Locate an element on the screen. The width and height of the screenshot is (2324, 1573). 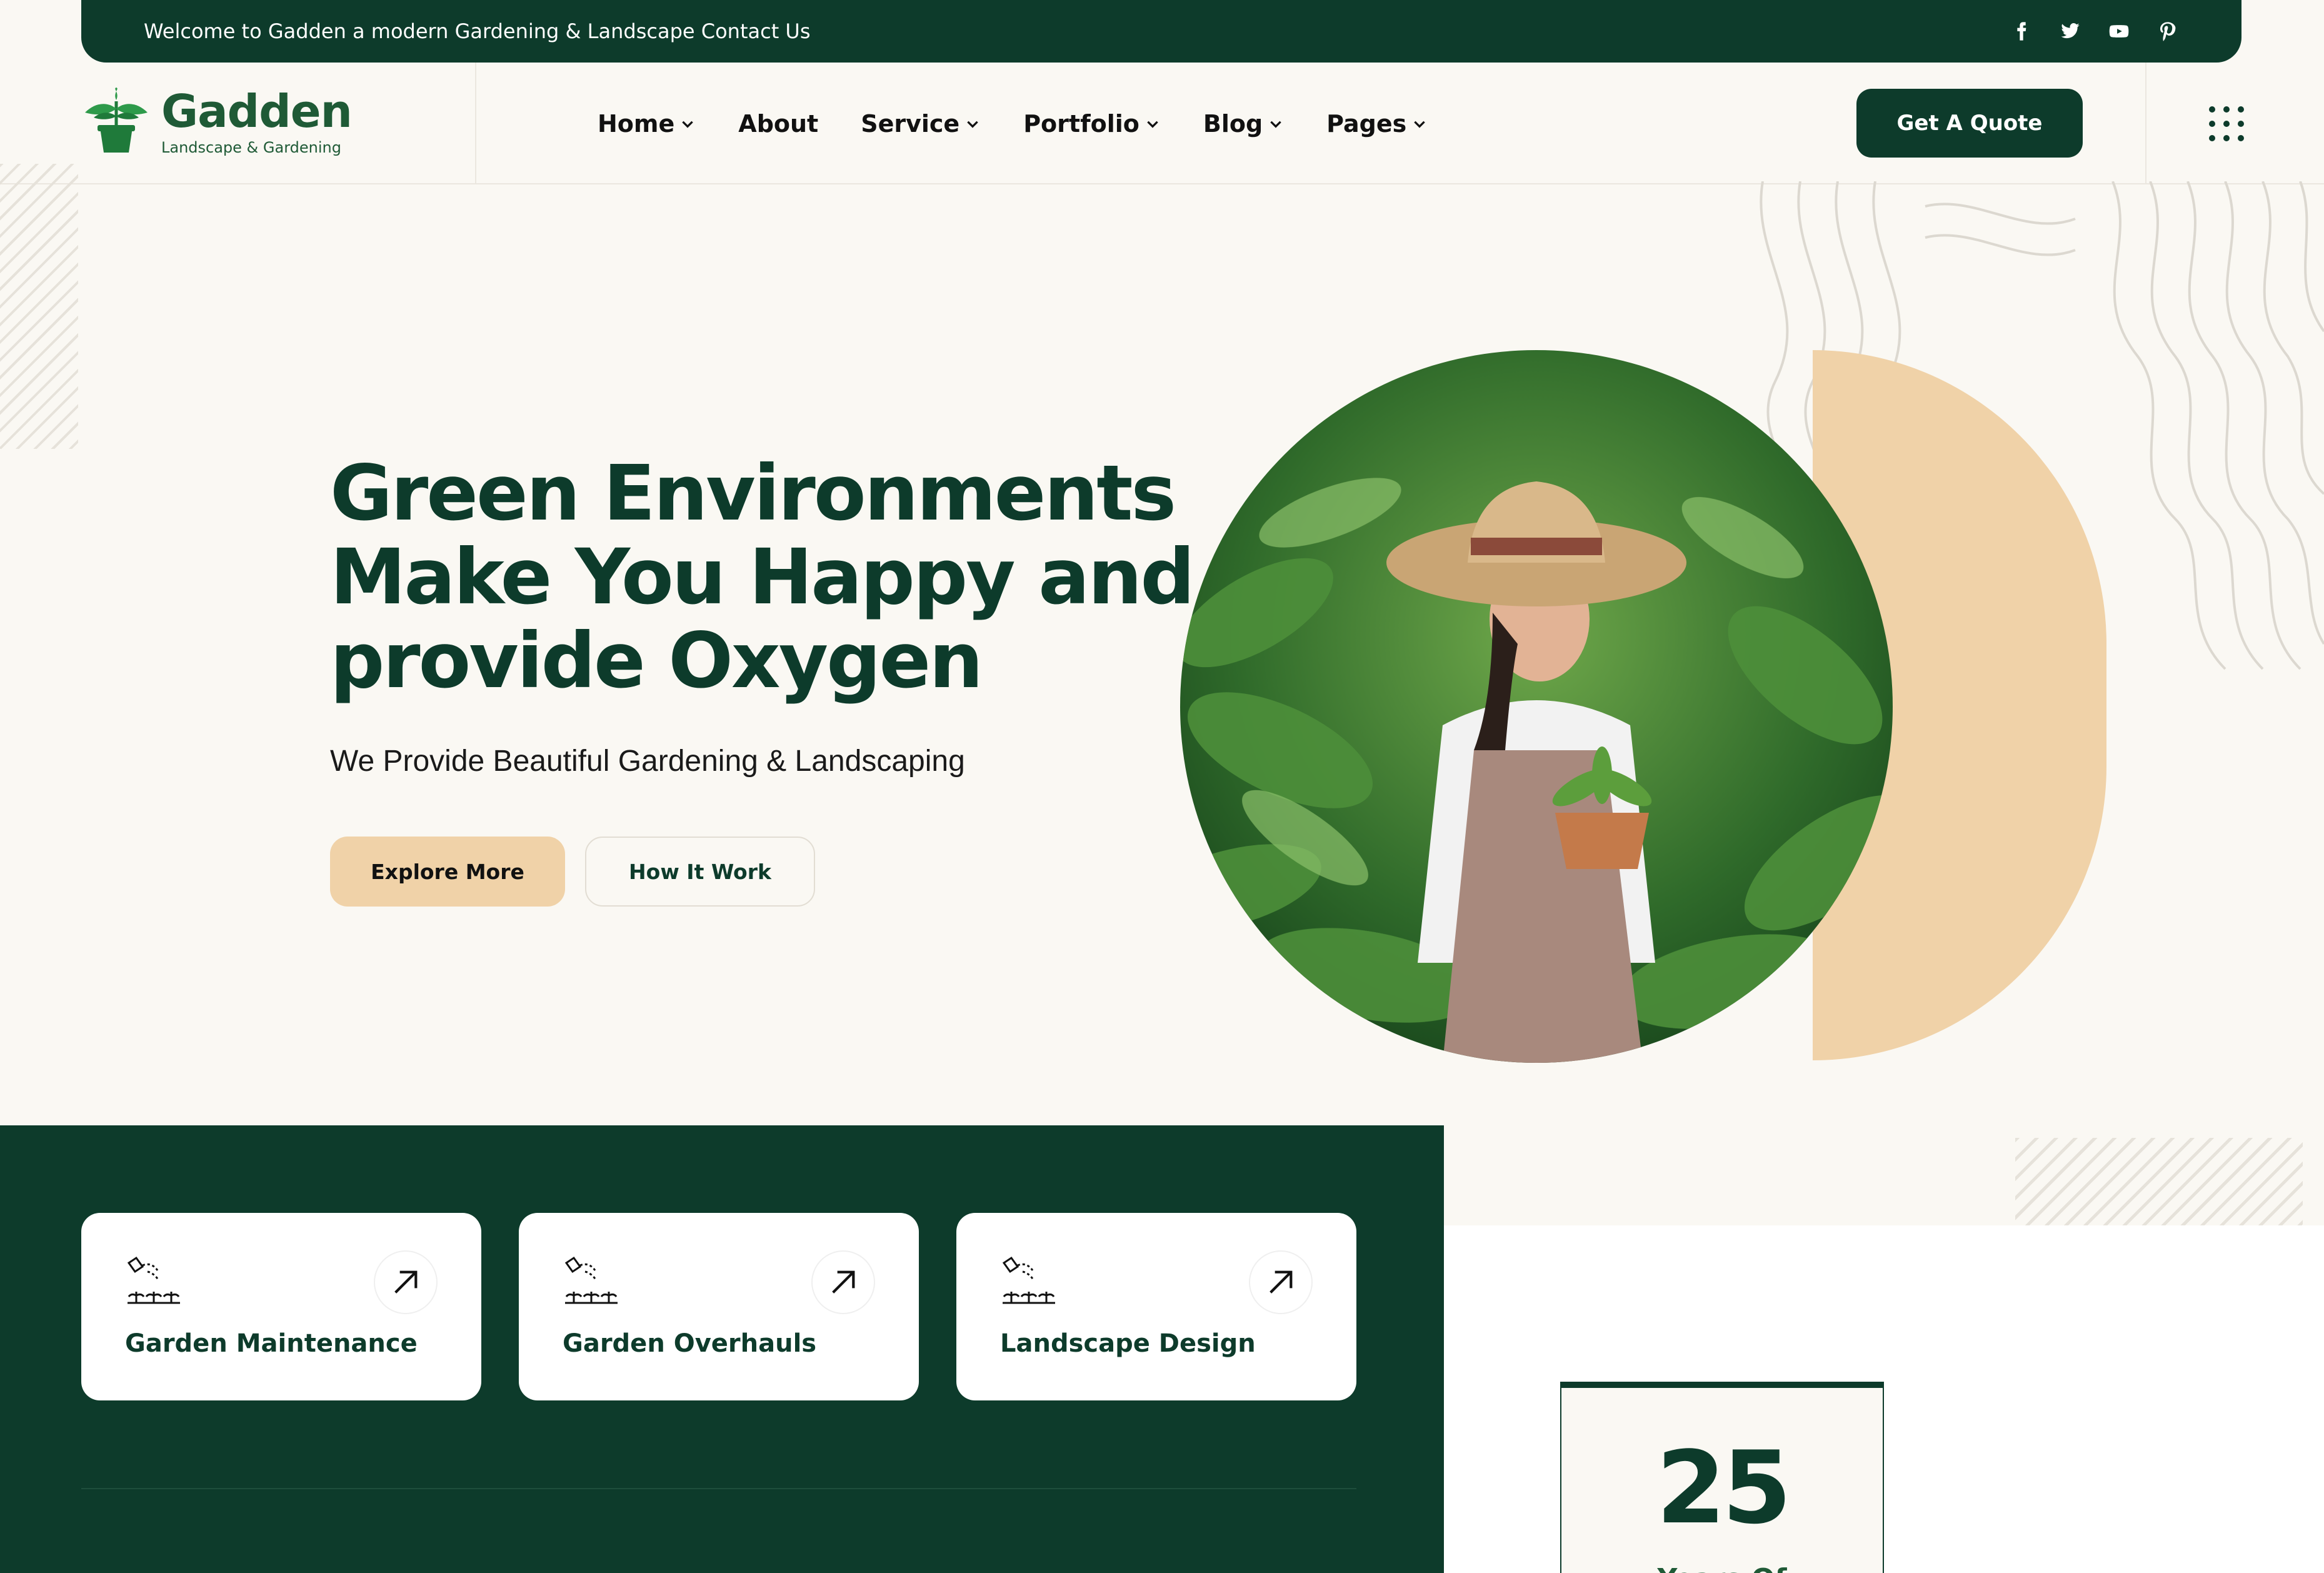
nav-item-blog: Blog is located at coordinates (1243, 124).